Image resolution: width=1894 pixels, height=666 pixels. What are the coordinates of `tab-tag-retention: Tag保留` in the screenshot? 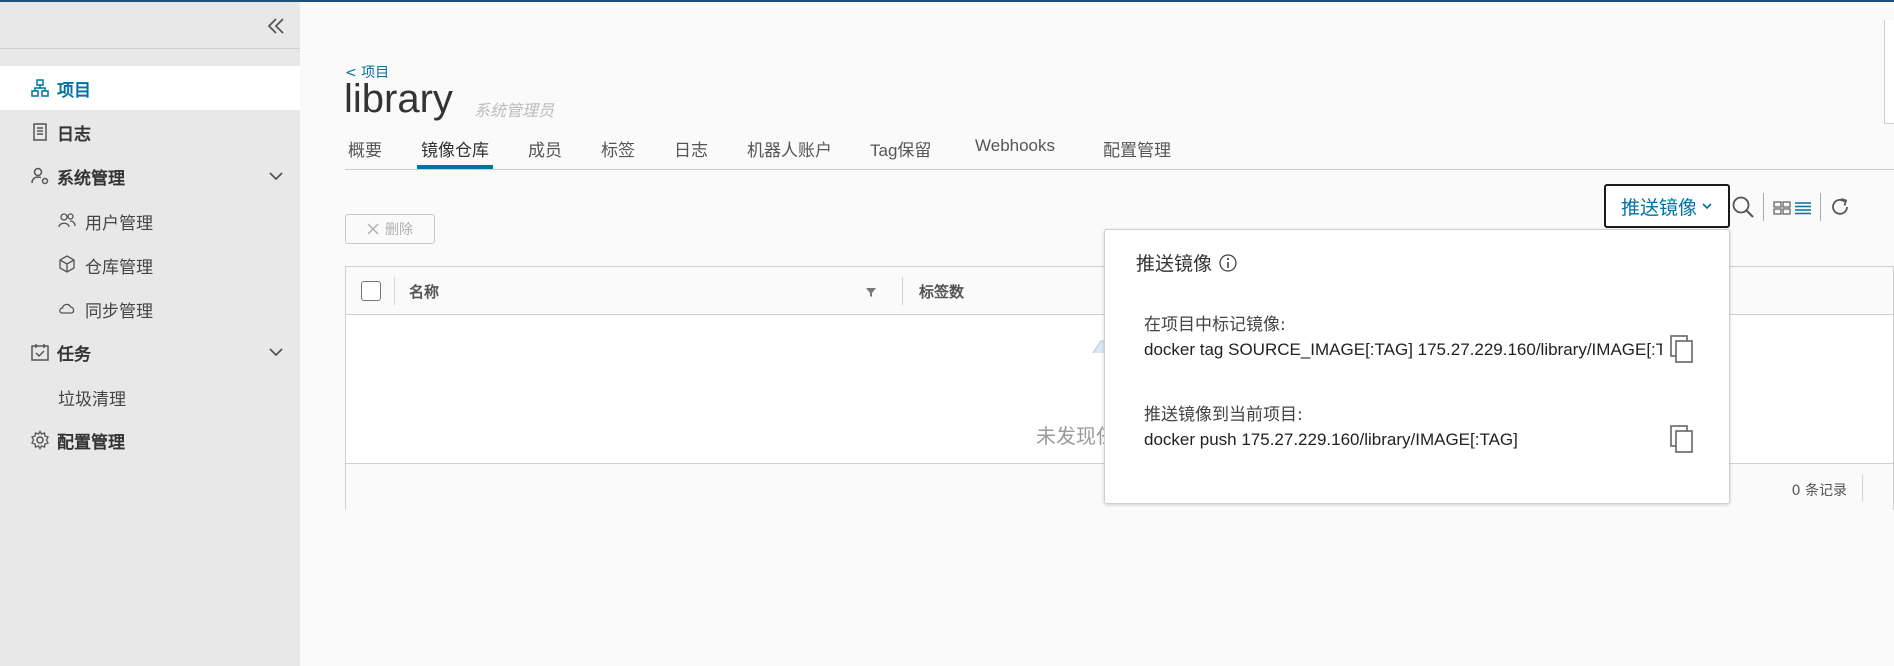 It's located at (900, 148).